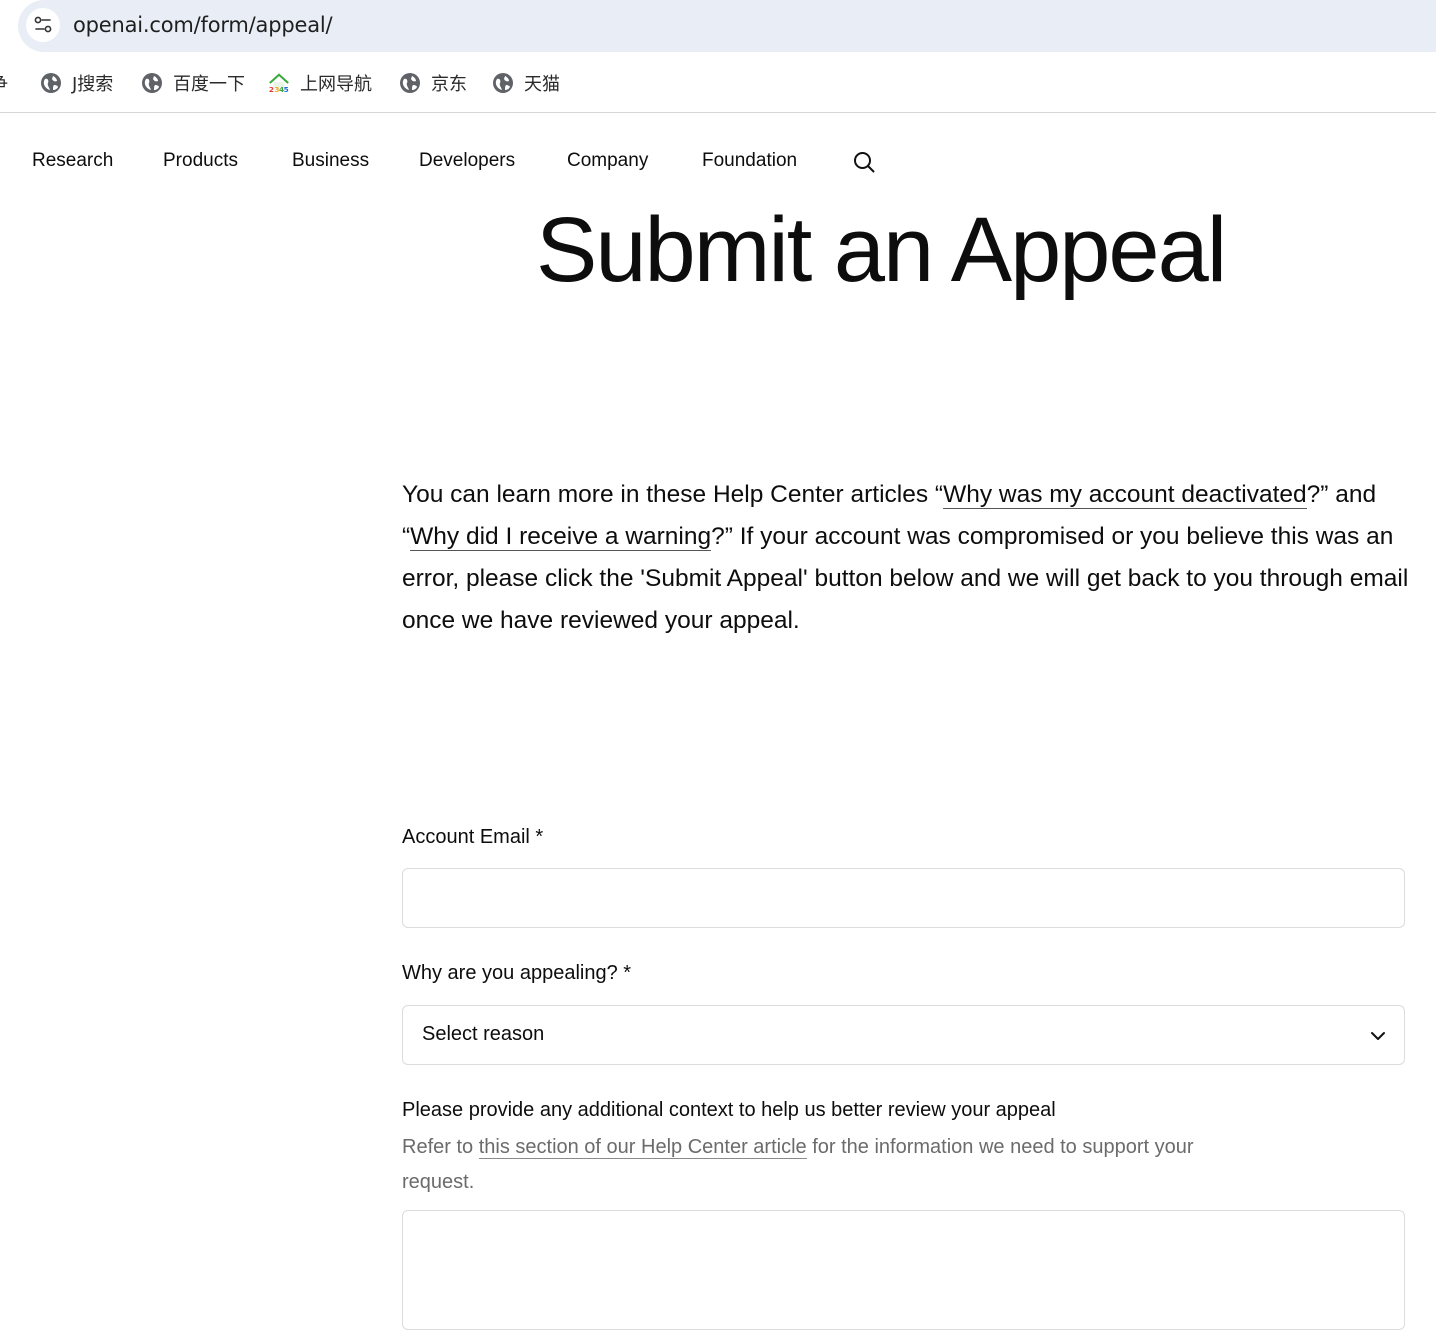 Image resolution: width=1436 pixels, height=1330 pixels. Describe the element at coordinates (43, 25) in the screenshot. I see `site-info-icon` at that location.